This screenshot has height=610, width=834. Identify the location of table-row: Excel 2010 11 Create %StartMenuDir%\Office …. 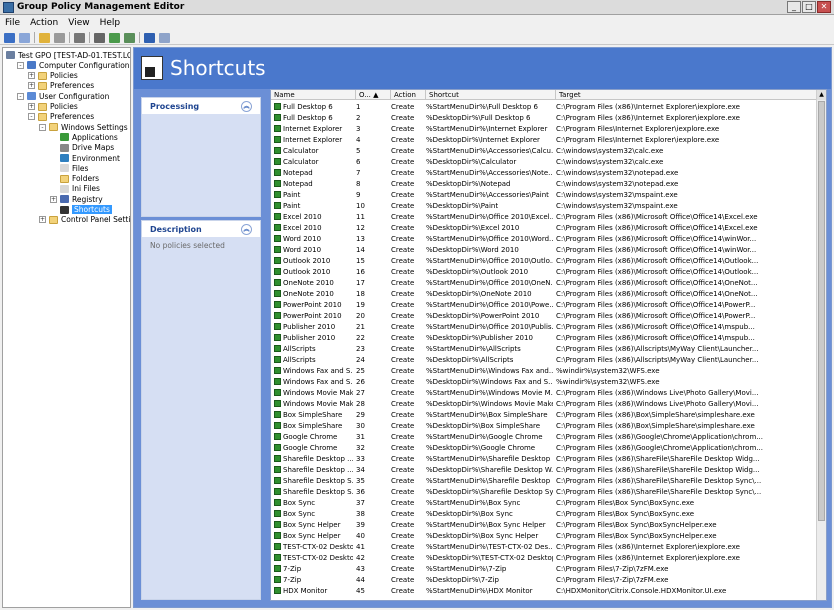
(543, 216).